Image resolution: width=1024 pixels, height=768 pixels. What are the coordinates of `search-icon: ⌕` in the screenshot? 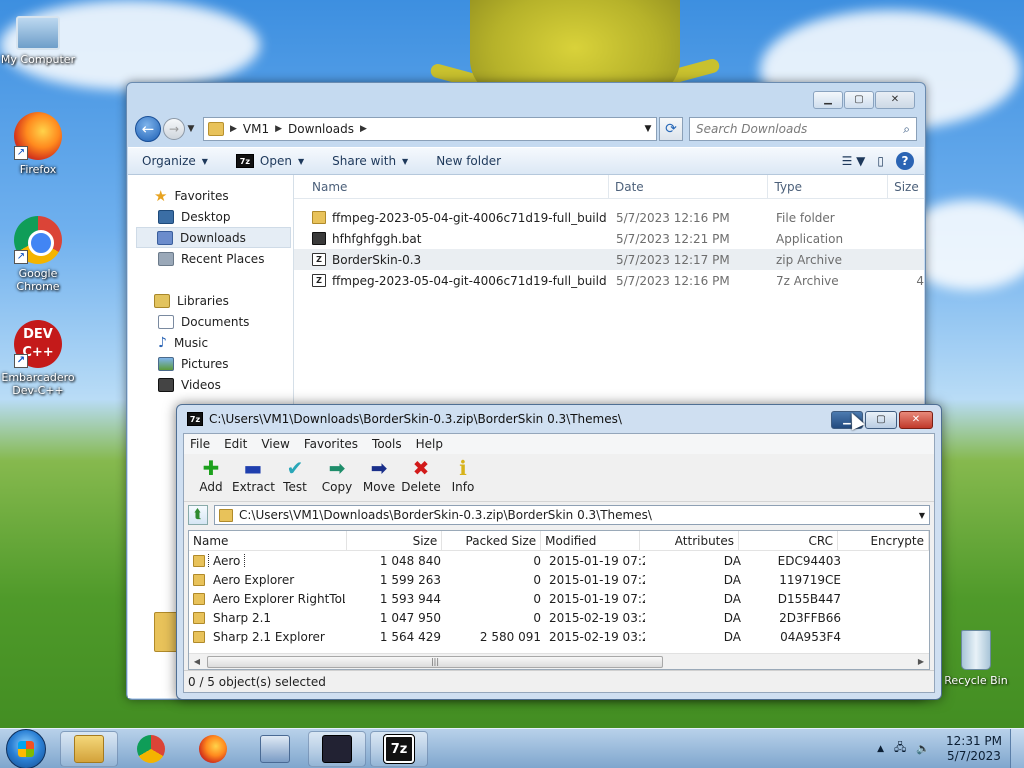 It's located at (906, 129).